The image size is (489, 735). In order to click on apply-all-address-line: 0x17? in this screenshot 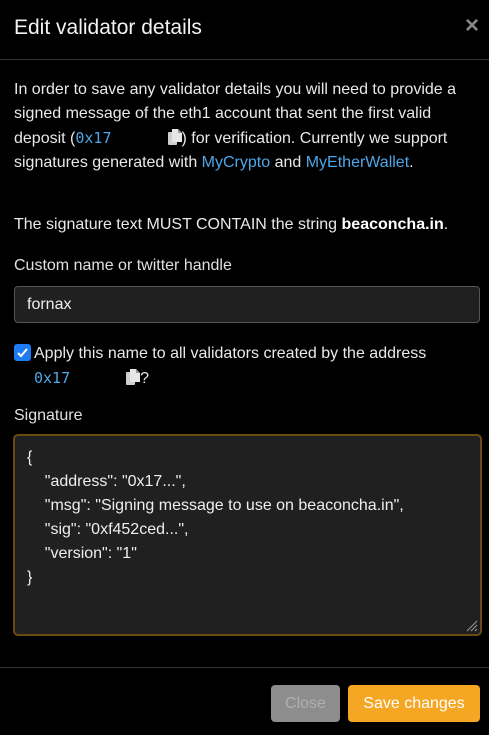, I will do `click(91, 378)`.